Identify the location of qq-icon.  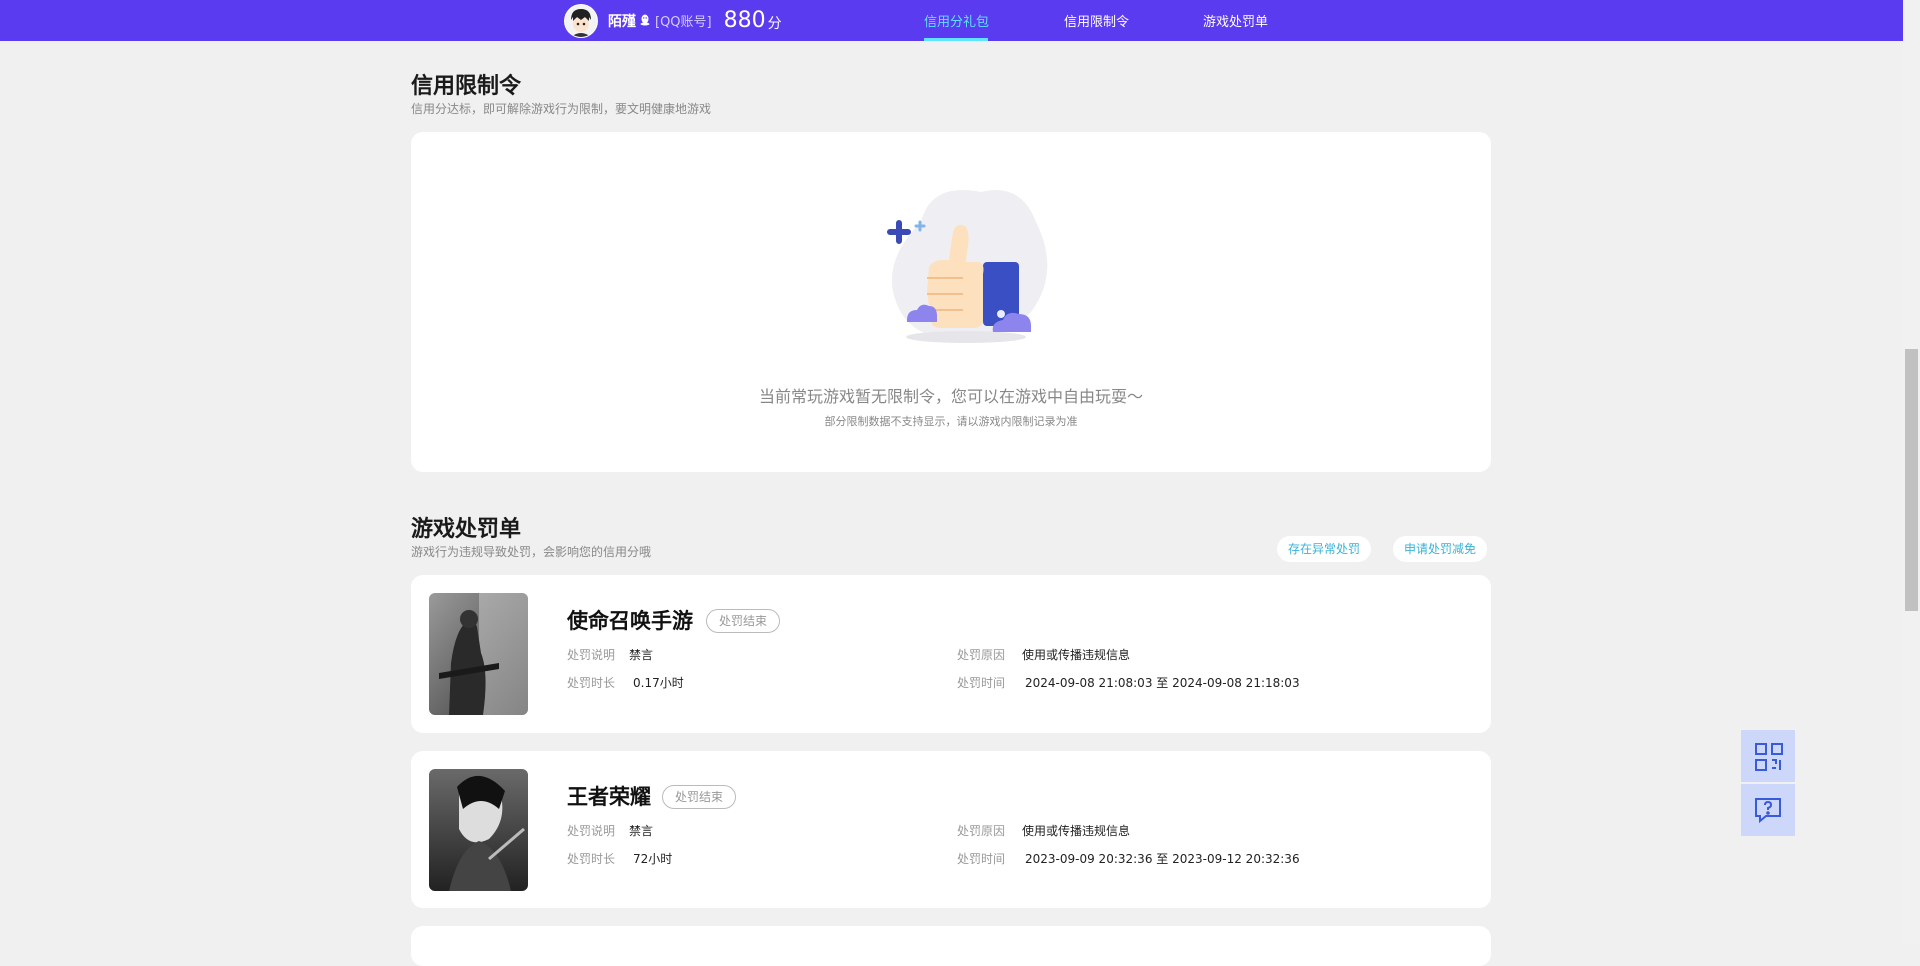
(645, 20).